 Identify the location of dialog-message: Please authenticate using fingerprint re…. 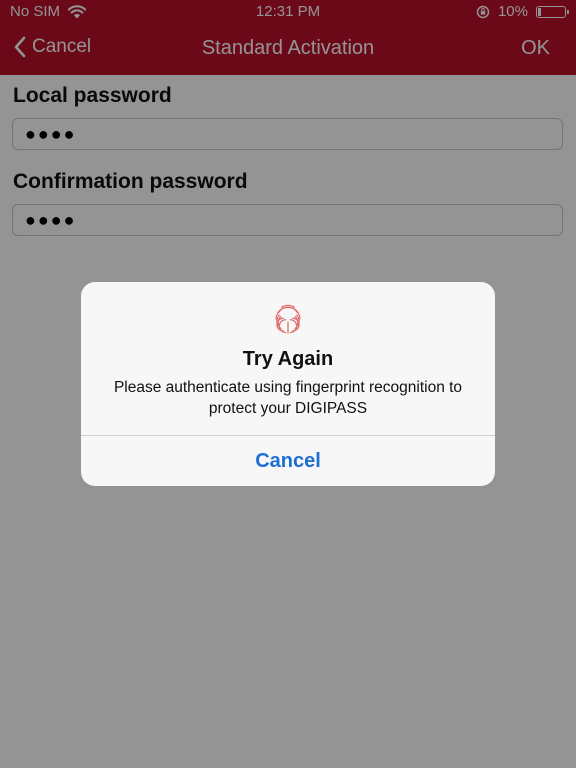
(288, 398).